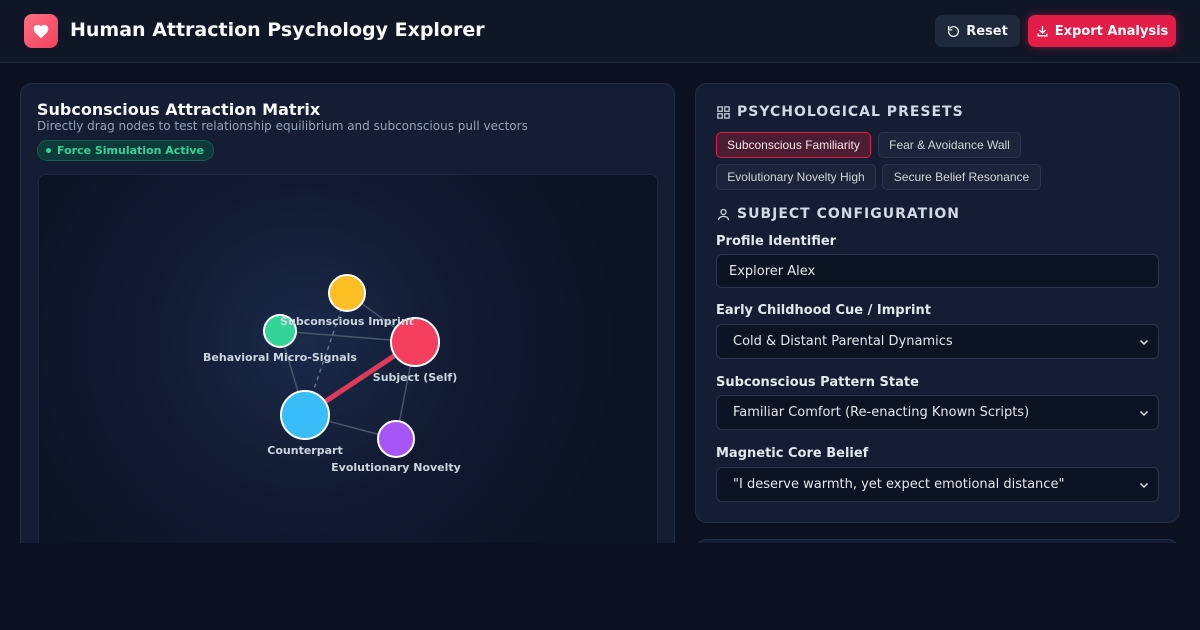  I want to click on simulation-status-badge: Force Simulation Active, so click(125, 150).